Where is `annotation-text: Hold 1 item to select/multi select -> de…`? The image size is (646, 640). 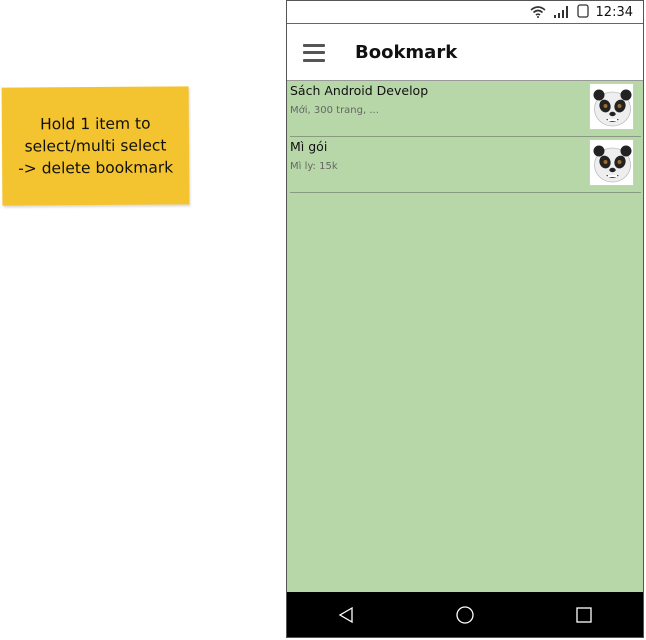 annotation-text: Hold 1 item to select/multi select -> de… is located at coordinates (96, 146).